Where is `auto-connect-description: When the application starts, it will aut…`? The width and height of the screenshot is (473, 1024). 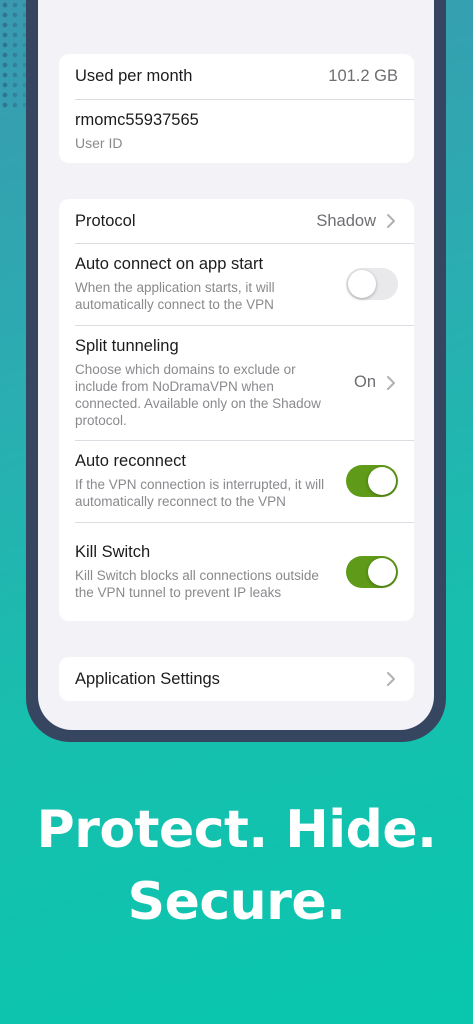 auto-connect-description: When the application starts, it will aut… is located at coordinates (175, 296).